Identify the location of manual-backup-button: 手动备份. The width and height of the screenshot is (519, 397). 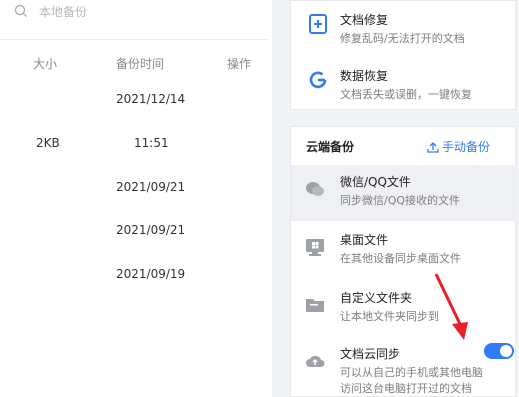
(458, 146).